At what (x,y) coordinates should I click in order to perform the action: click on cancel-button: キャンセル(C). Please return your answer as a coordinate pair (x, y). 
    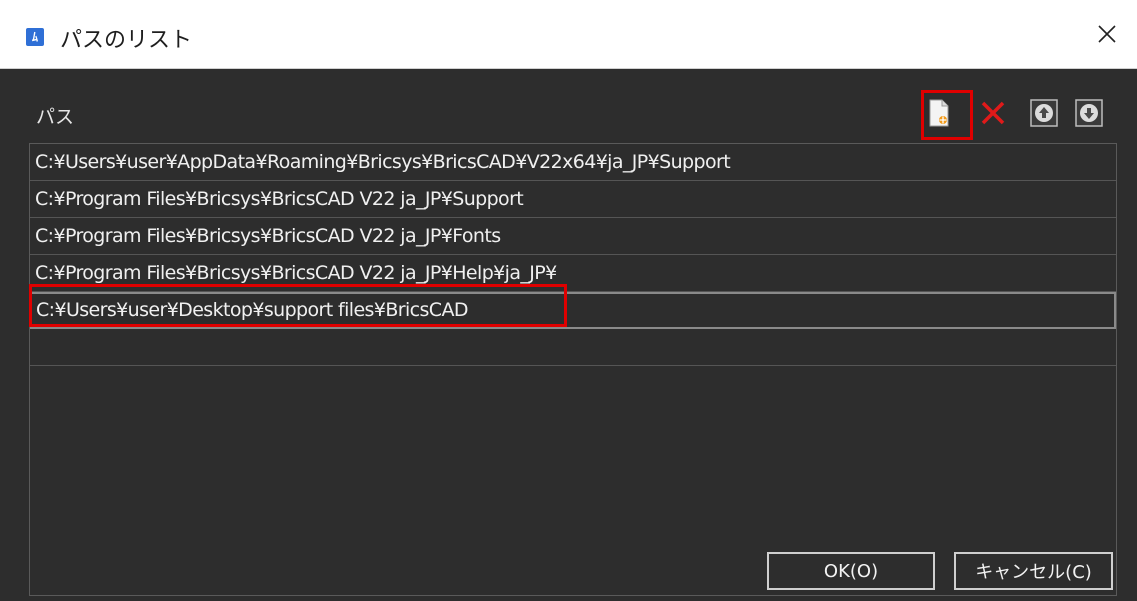
    Looking at the image, I should click on (1033, 571).